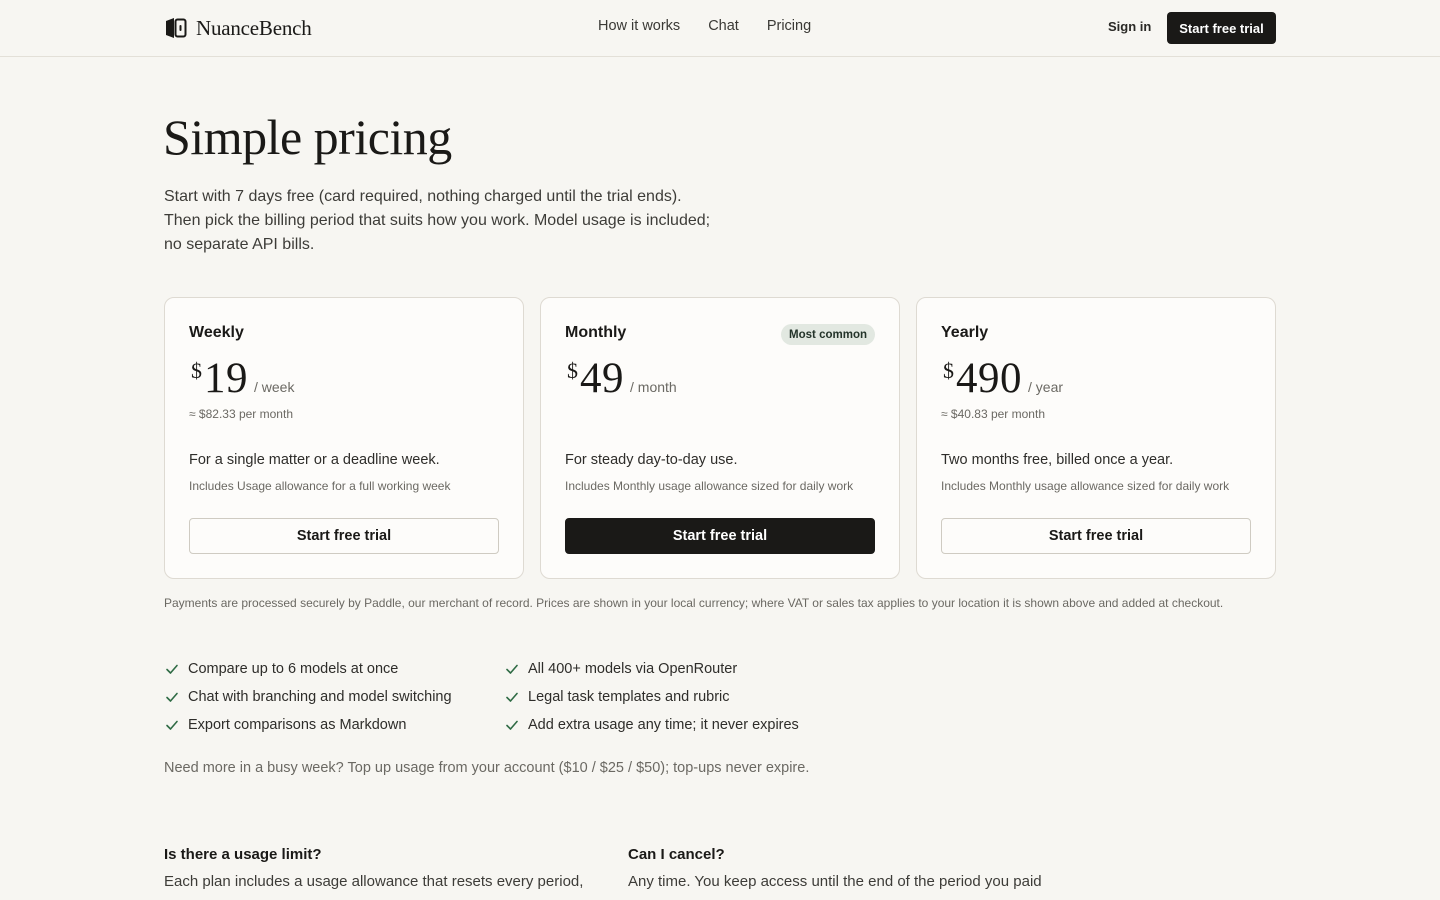 This screenshot has width=1440, height=900. What do you see at coordinates (307, 137) in the screenshot?
I see `page-title: Simple pricing` at bounding box center [307, 137].